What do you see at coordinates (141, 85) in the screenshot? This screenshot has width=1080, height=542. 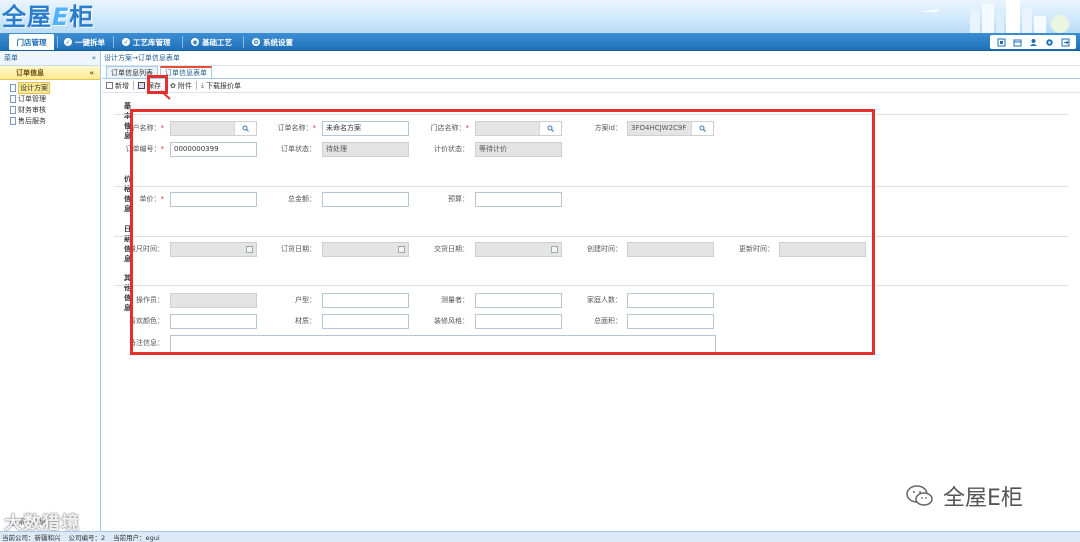 I see `save-icon` at bounding box center [141, 85].